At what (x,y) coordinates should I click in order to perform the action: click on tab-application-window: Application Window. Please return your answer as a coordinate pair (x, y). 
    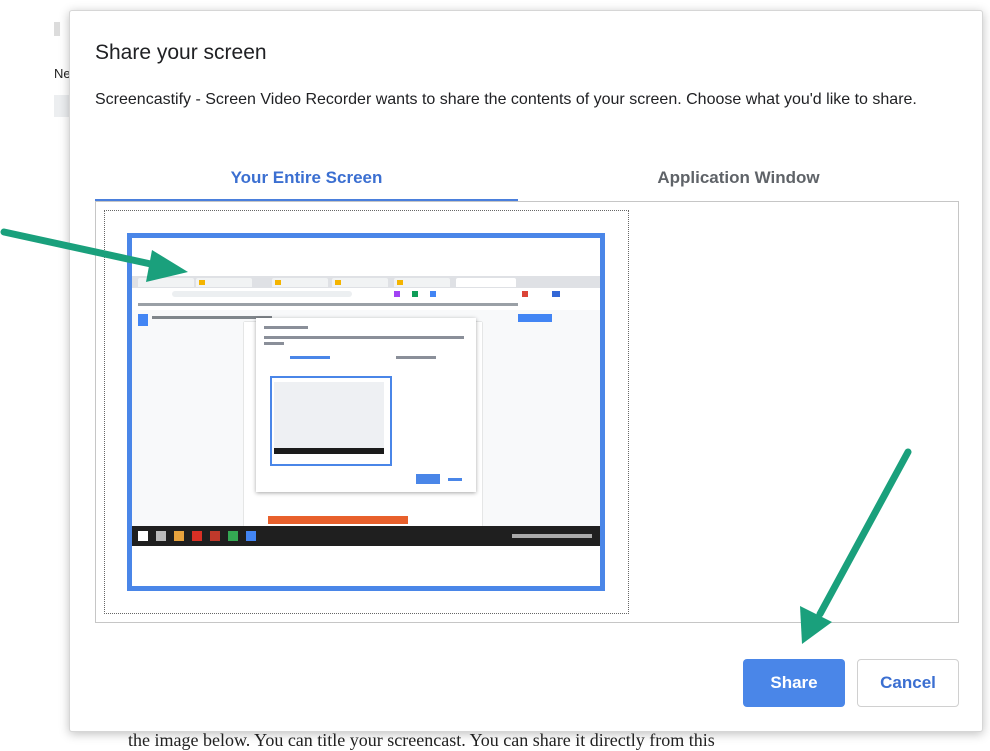
    Looking at the image, I should click on (738, 182).